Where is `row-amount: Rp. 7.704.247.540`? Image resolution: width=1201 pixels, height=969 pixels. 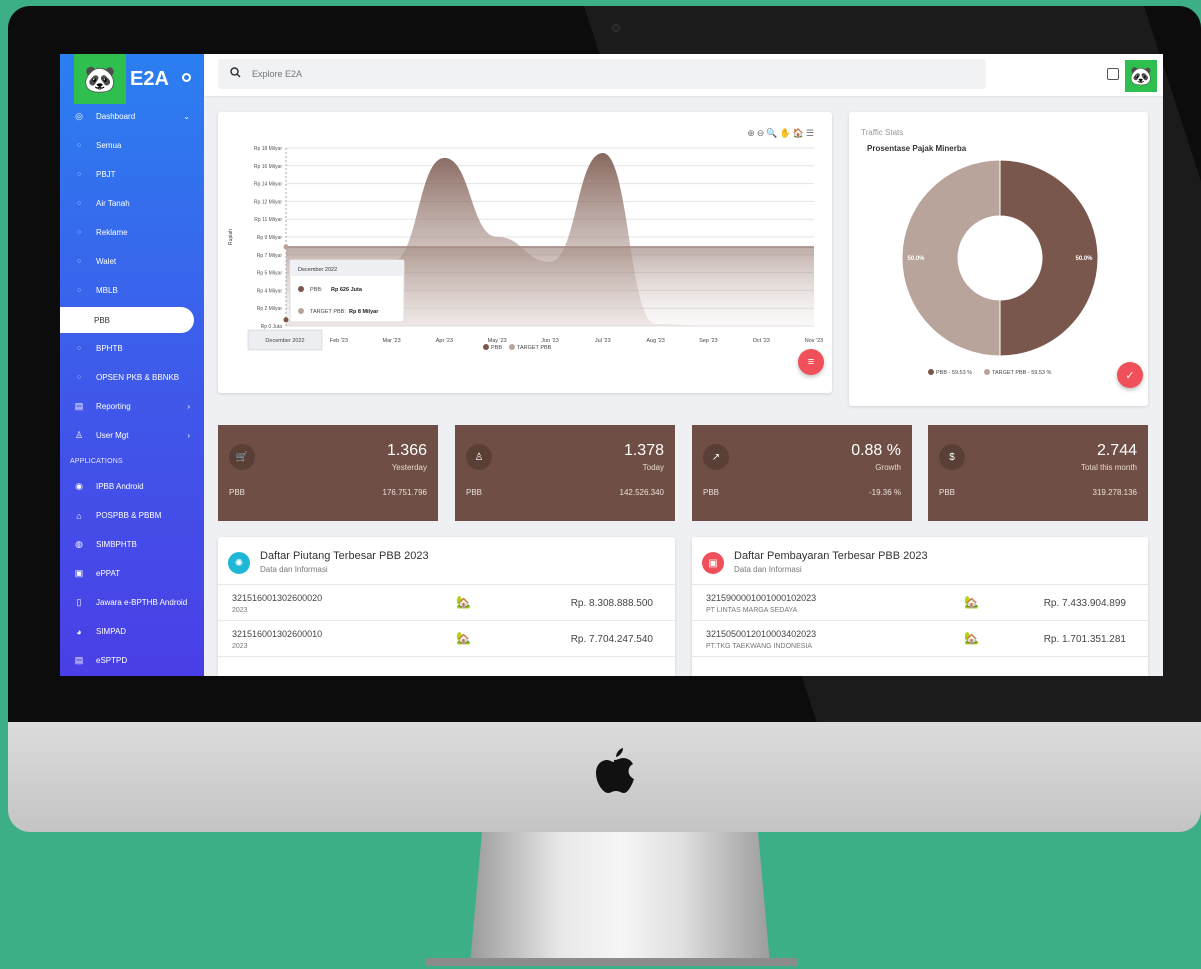 row-amount: Rp. 7.704.247.540 is located at coordinates (611, 639).